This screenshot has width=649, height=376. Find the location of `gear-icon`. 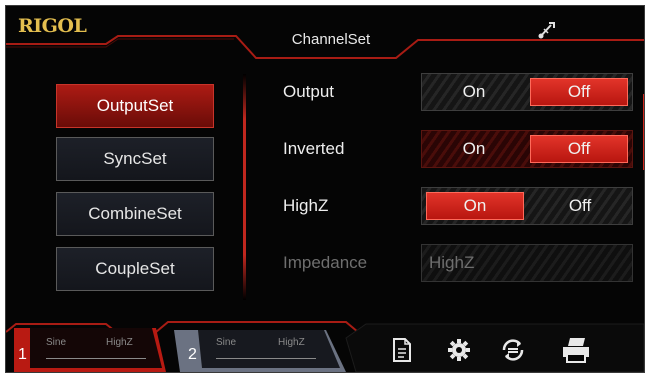

gear-icon is located at coordinates (459, 350).